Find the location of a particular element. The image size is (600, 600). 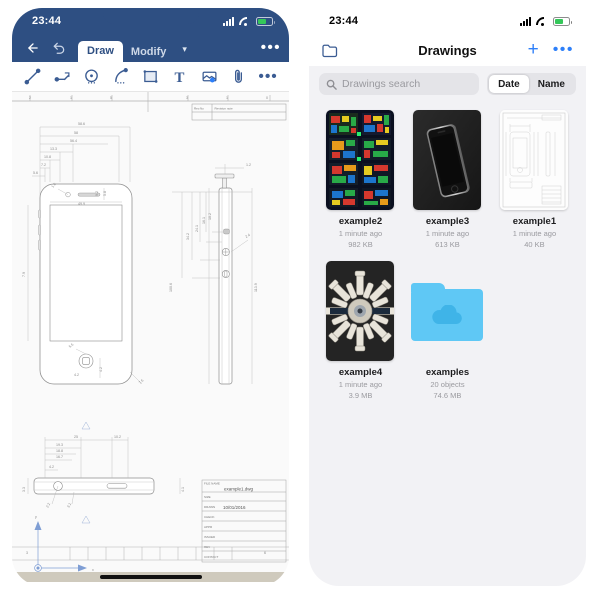

file-item: example3 1 minute ago 613 KB is located at coordinates (447, 179).